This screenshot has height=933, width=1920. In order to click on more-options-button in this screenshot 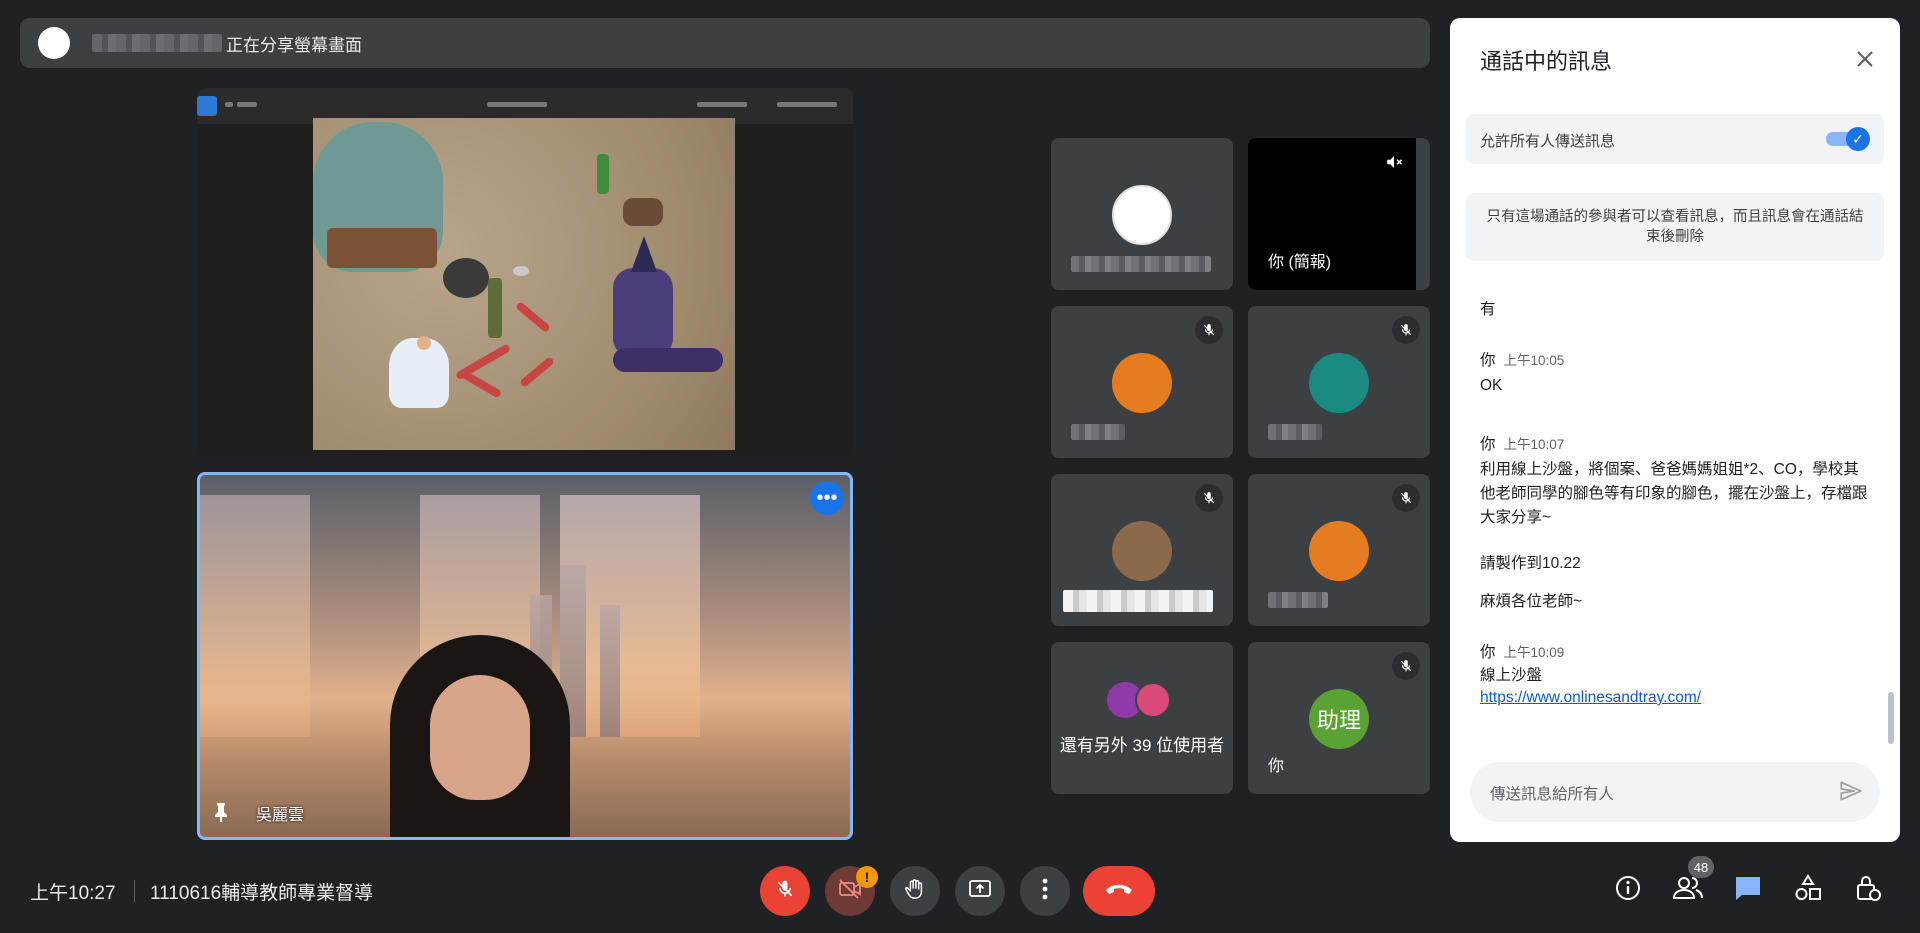, I will do `click(1045, 891)`.